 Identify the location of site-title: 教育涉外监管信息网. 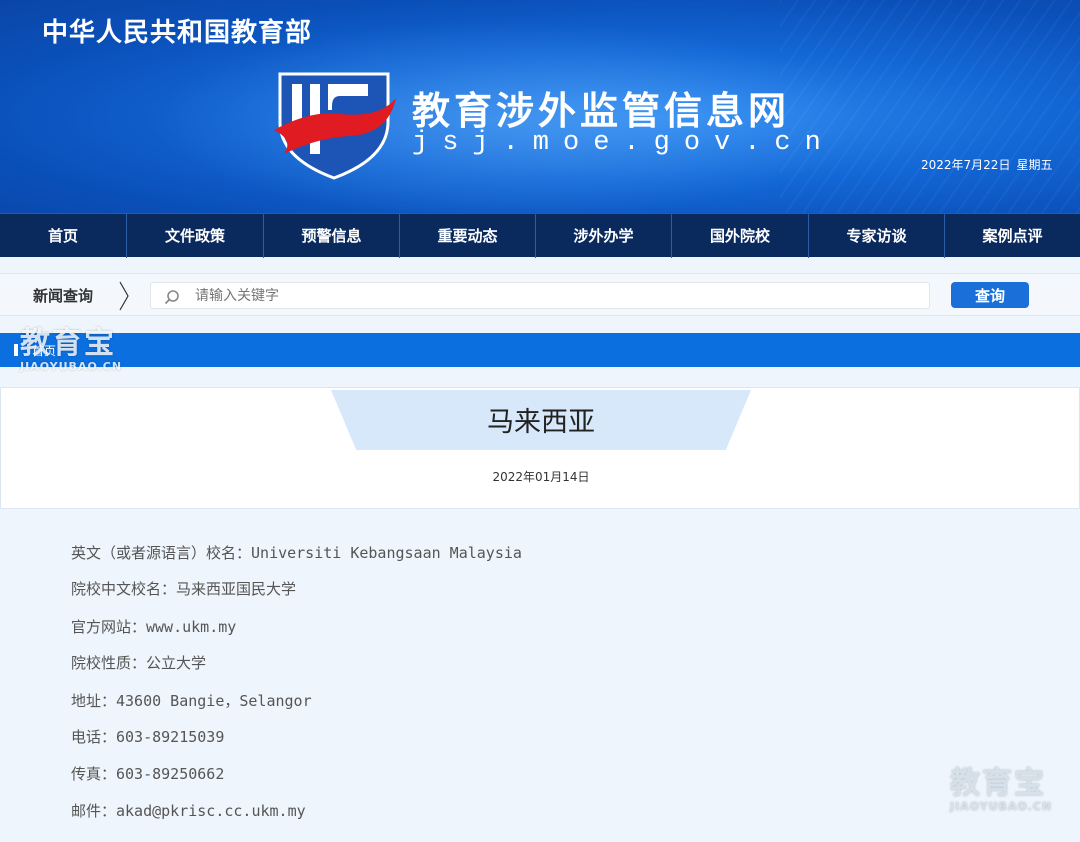
(601, 107).